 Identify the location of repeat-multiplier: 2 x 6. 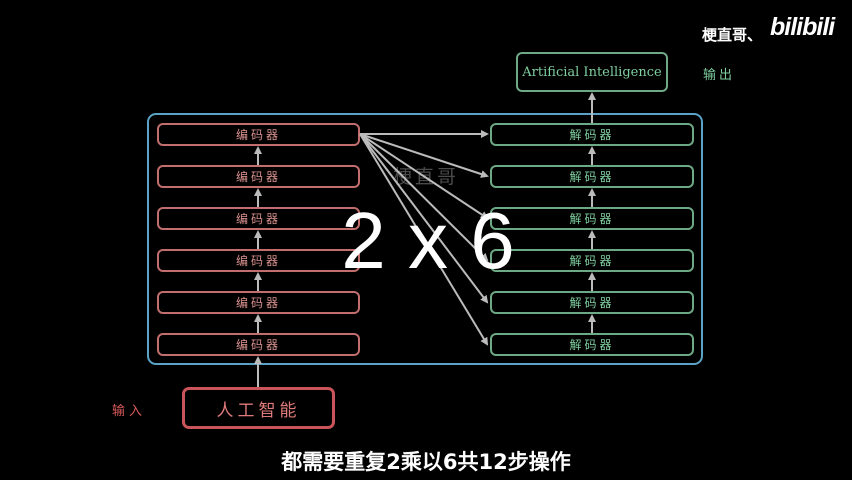
(428, 240).